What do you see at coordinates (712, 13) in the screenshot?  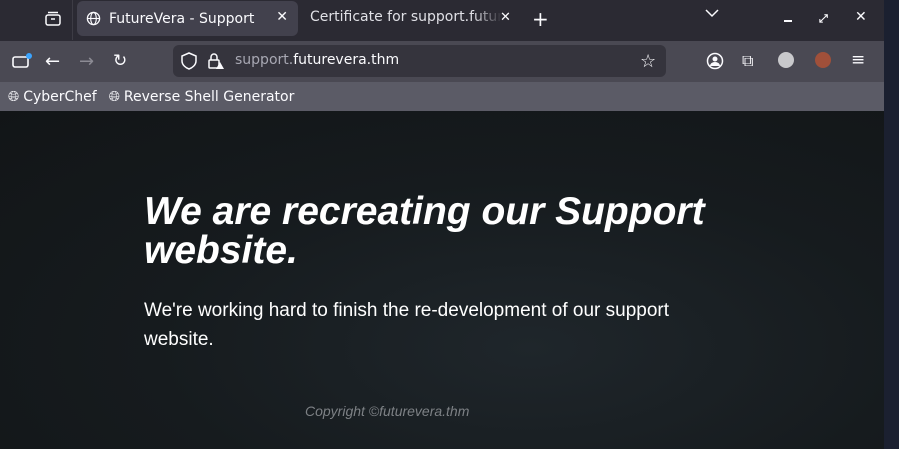 I see `chevron-down-icon` at bounding box center [712, 13].